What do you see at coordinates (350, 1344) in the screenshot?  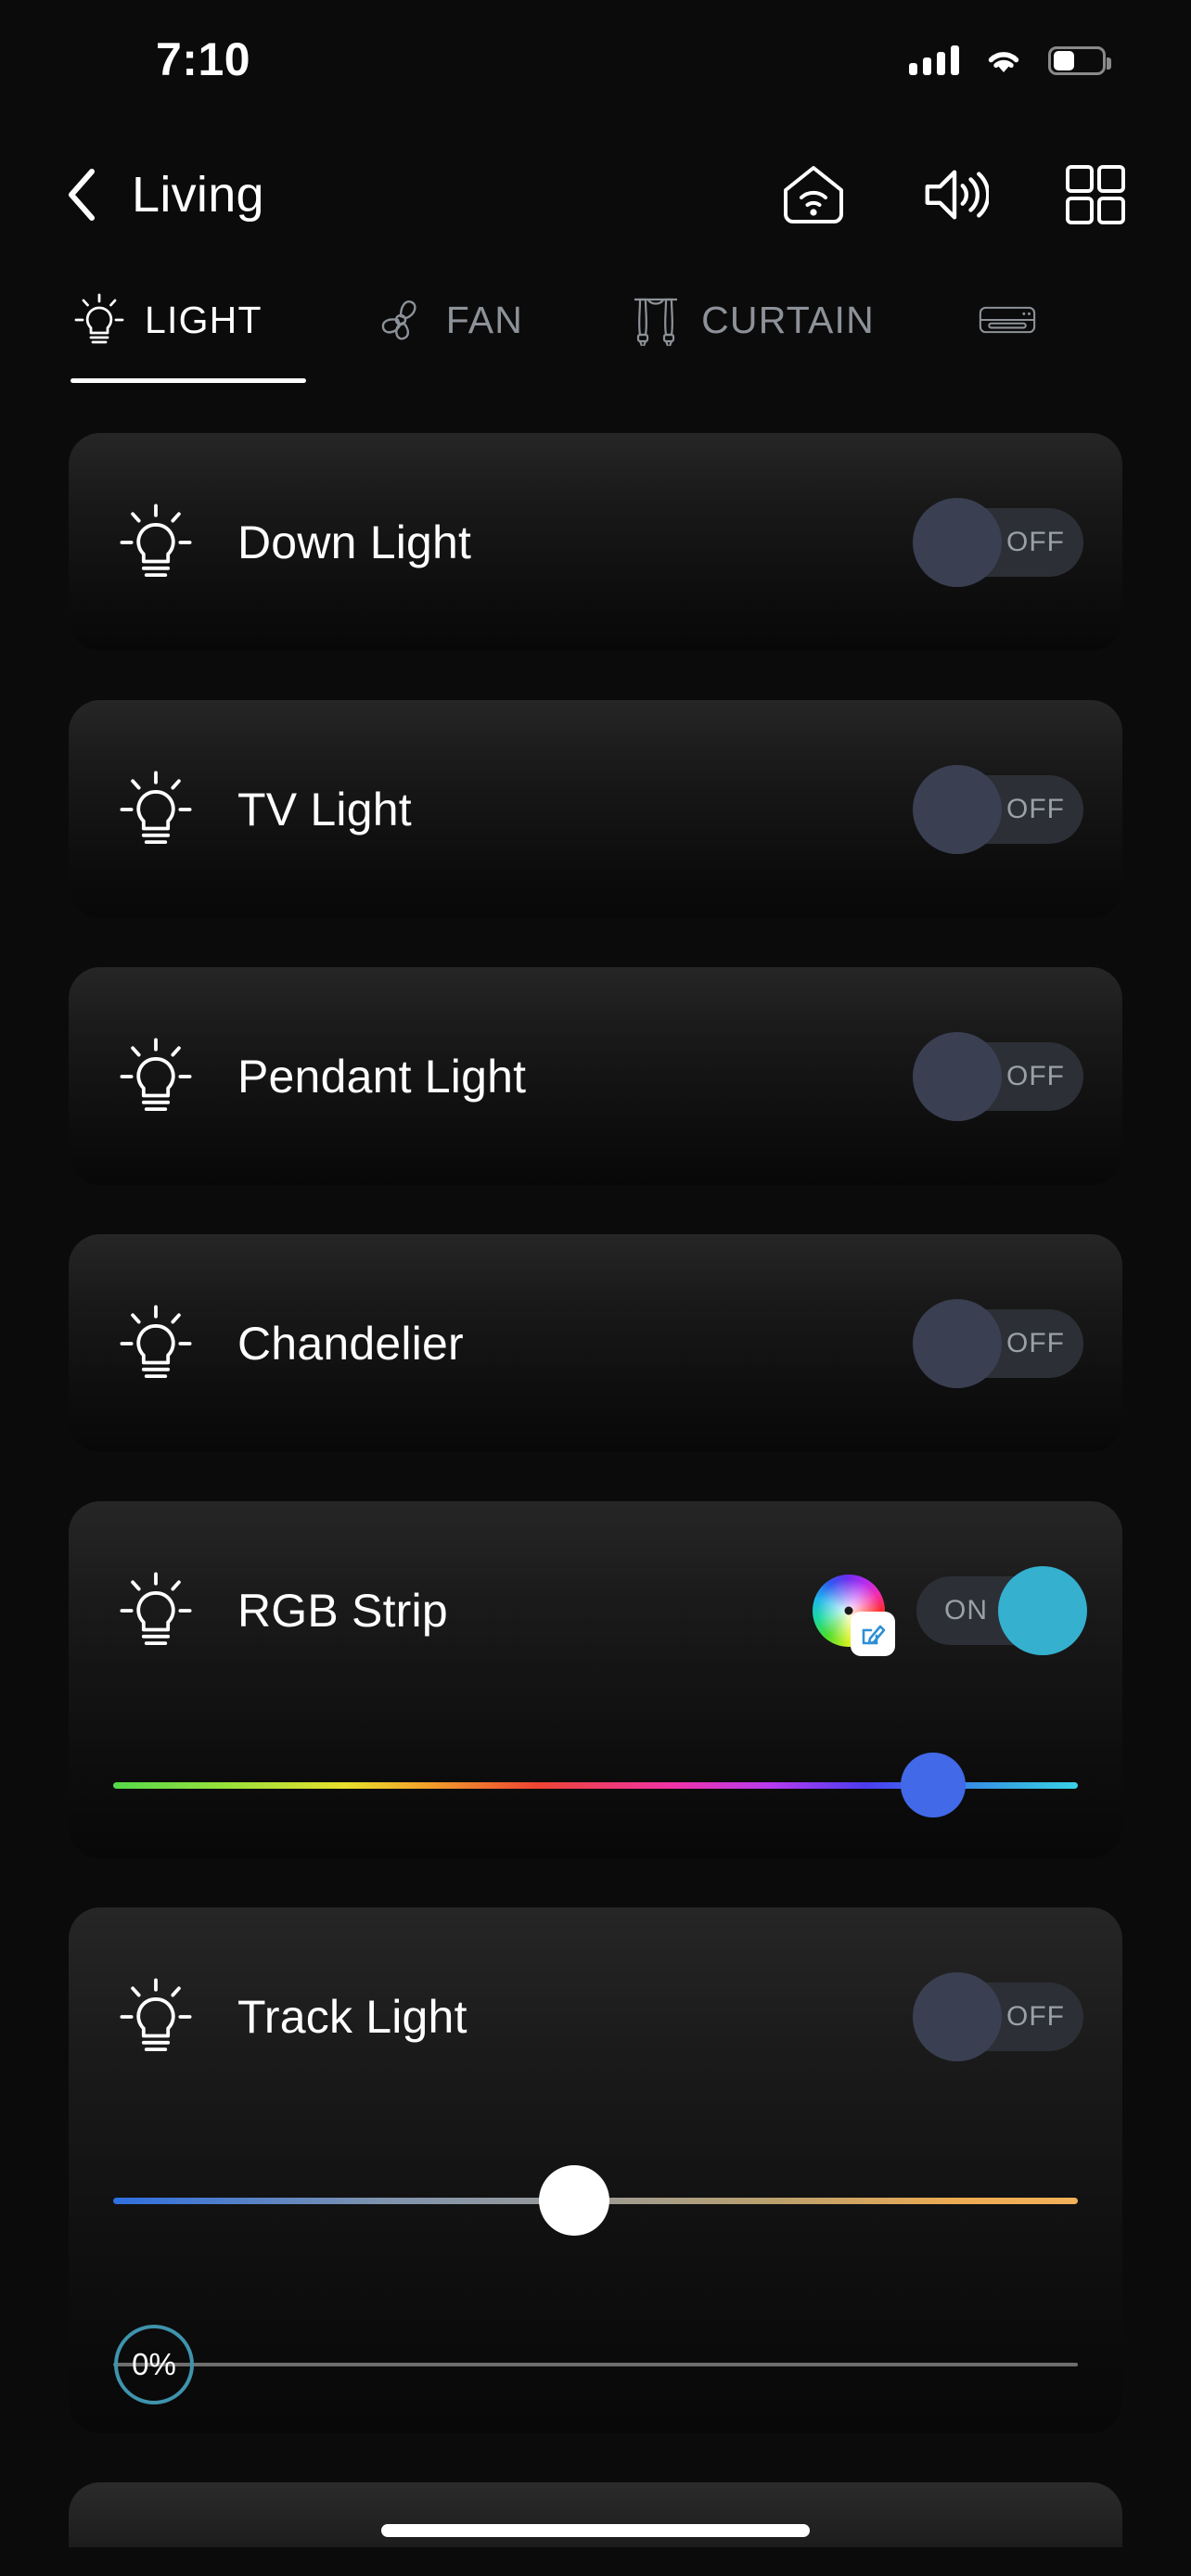 I see `device-name: Chandelier` at bounding box center [350, 1344].